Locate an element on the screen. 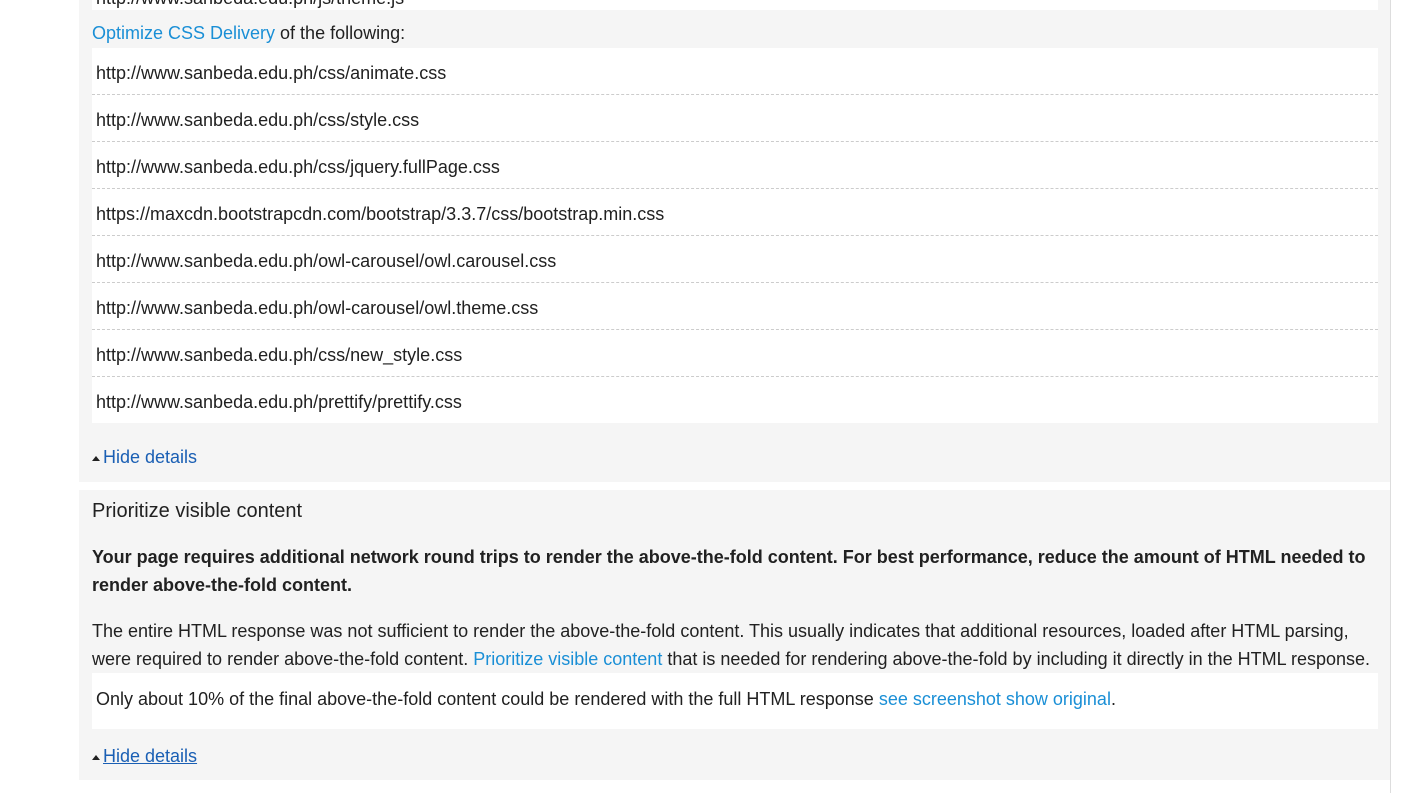  prioritize-visible-link: Prioritize visible content is located at coordinates (567, 659).